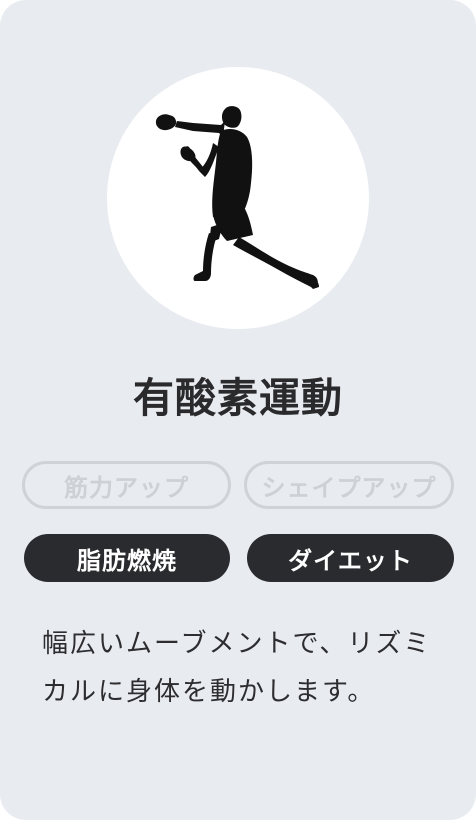 This screenshot has width=476, height=820. I want to click on tag-shape-up: シェイプアップ, so click(349, 485).